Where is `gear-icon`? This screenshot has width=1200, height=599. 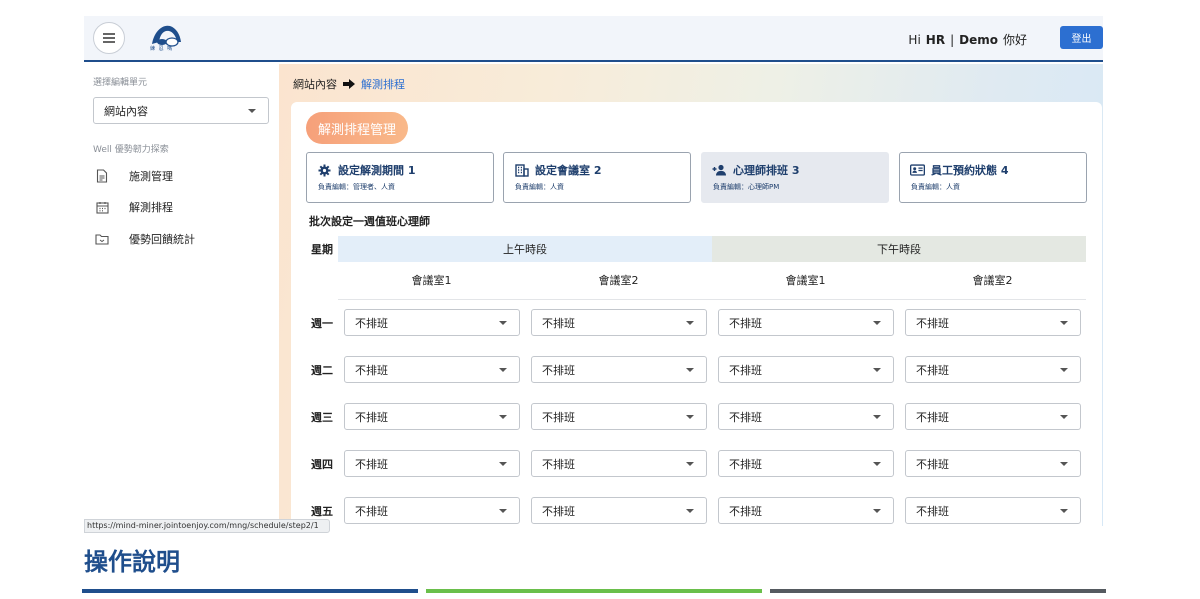 gear-icon is located at coordinates (324, 170).